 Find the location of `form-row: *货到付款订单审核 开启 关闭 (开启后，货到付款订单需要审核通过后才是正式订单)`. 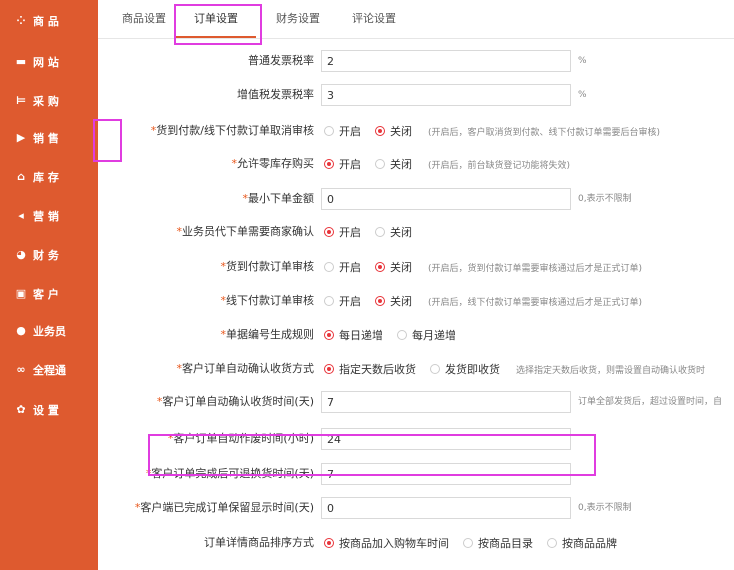

form-row: *货到付款订单审核 开启 关闭 (开启后，货到付款订单需要审核通过后才是正式订单) is located at coordinates (416, 267).